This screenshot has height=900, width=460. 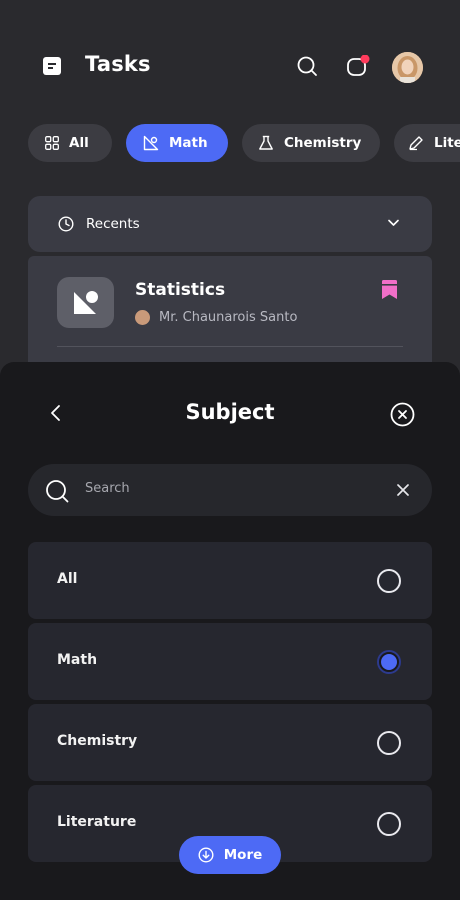 What do you see at coordinates (393, 222) in the screenshot?
I see `chevron-down-icon` at bounding box center [393, 222].